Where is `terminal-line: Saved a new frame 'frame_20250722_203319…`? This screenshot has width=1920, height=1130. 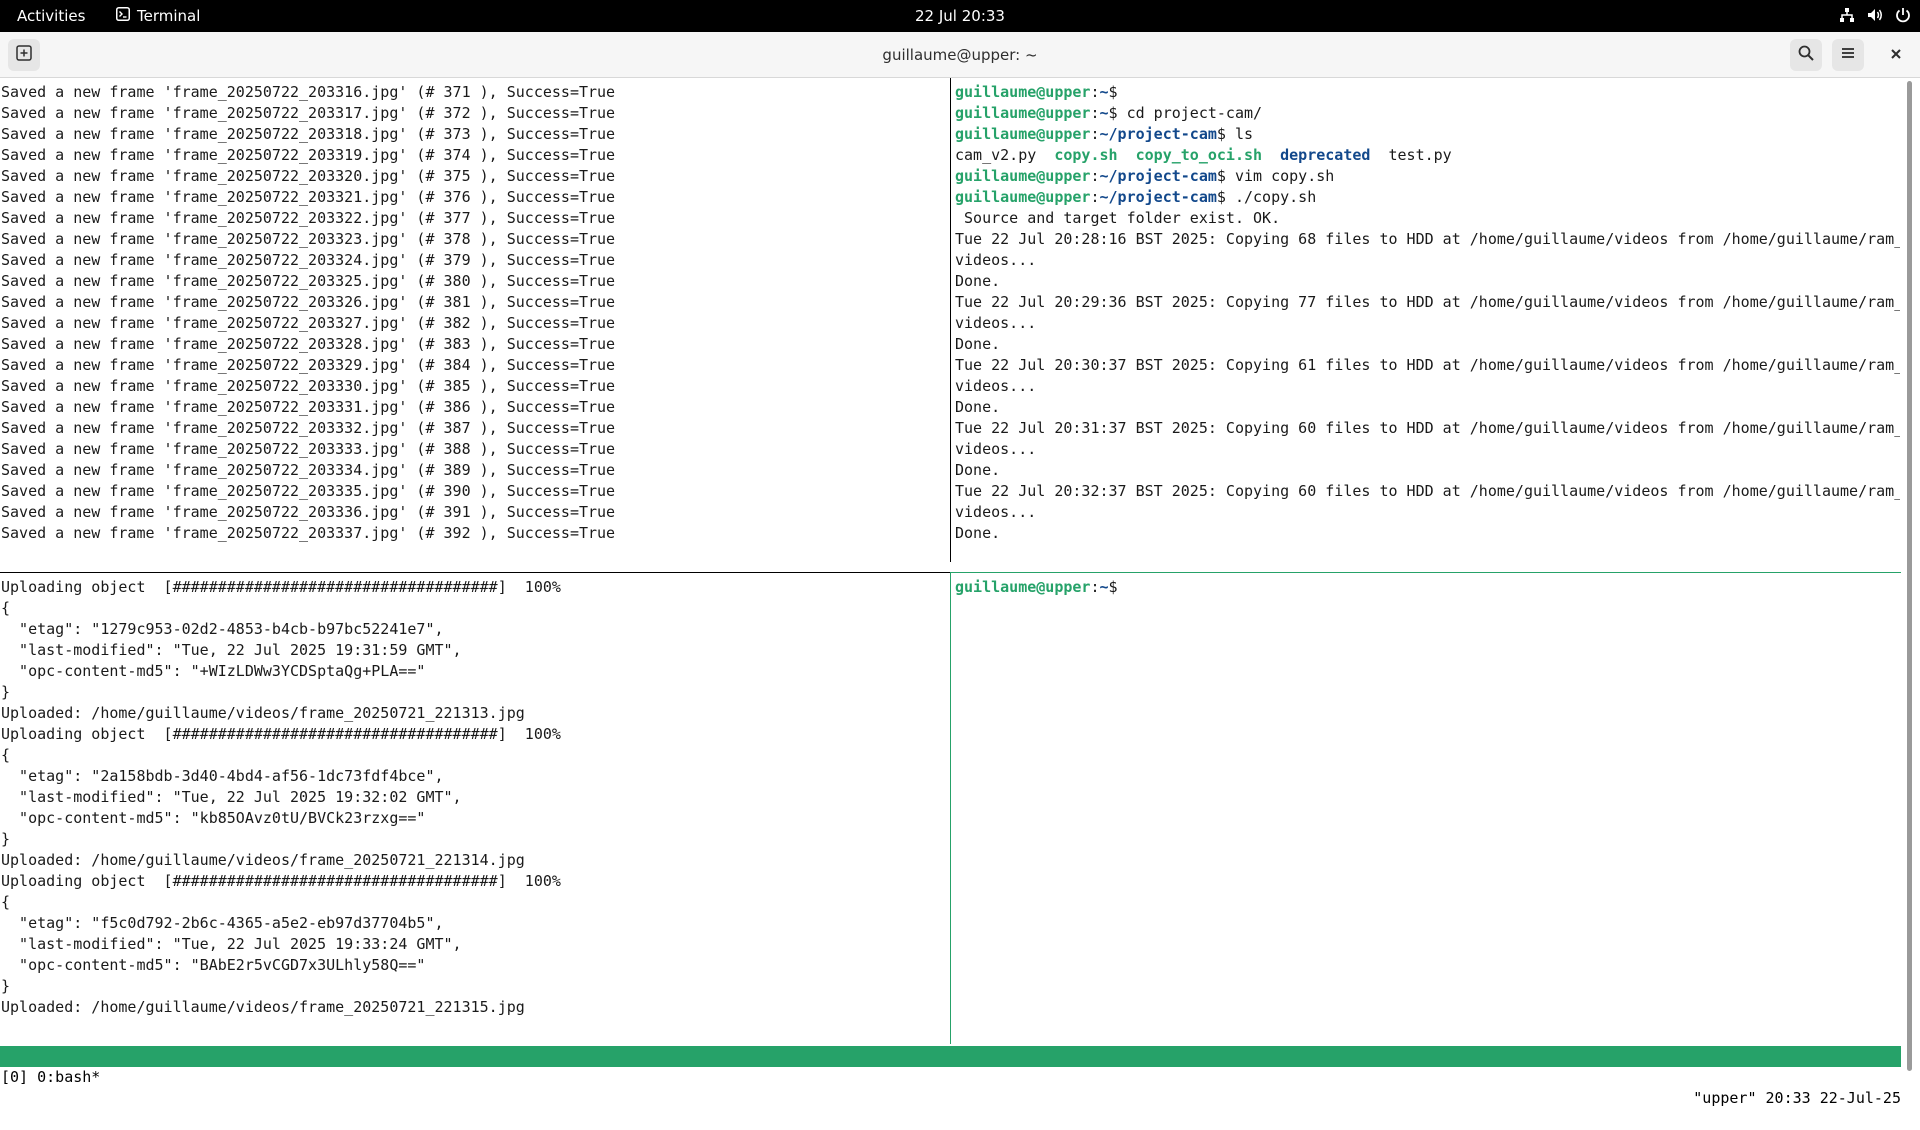
terminal-line: Saved a new frame 'frame_20250722_203319… is located at coordinates (308, 155).